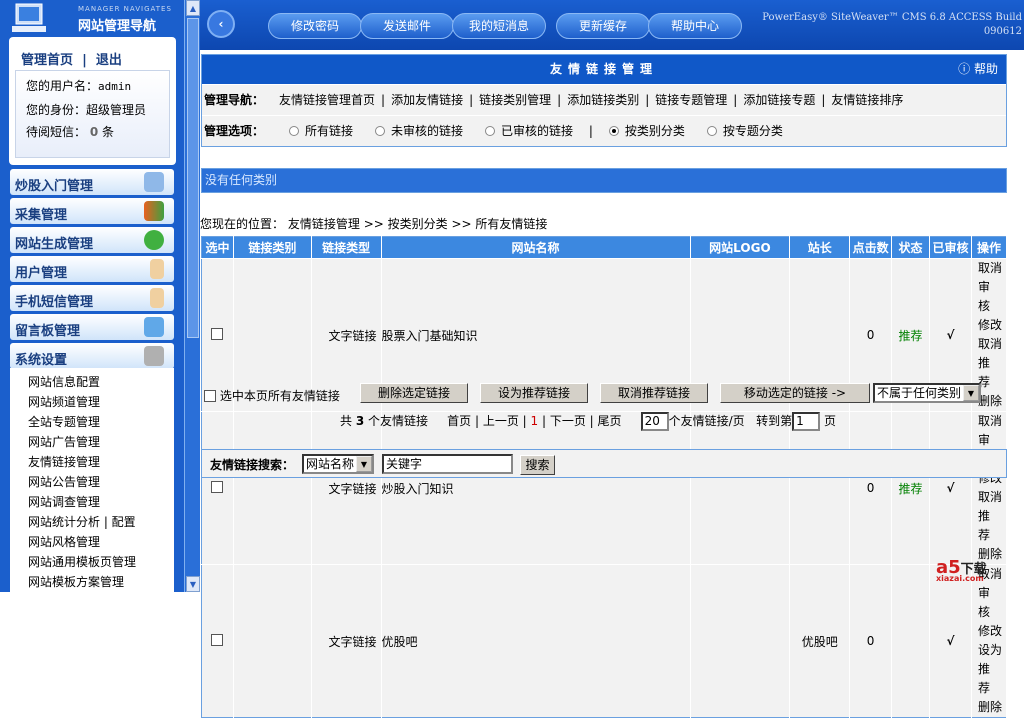 The image size is (1024, 718). Describe the element at coordinates (62, 86) in the screenshot. I see `username-label: 您的用户名：` at that location.